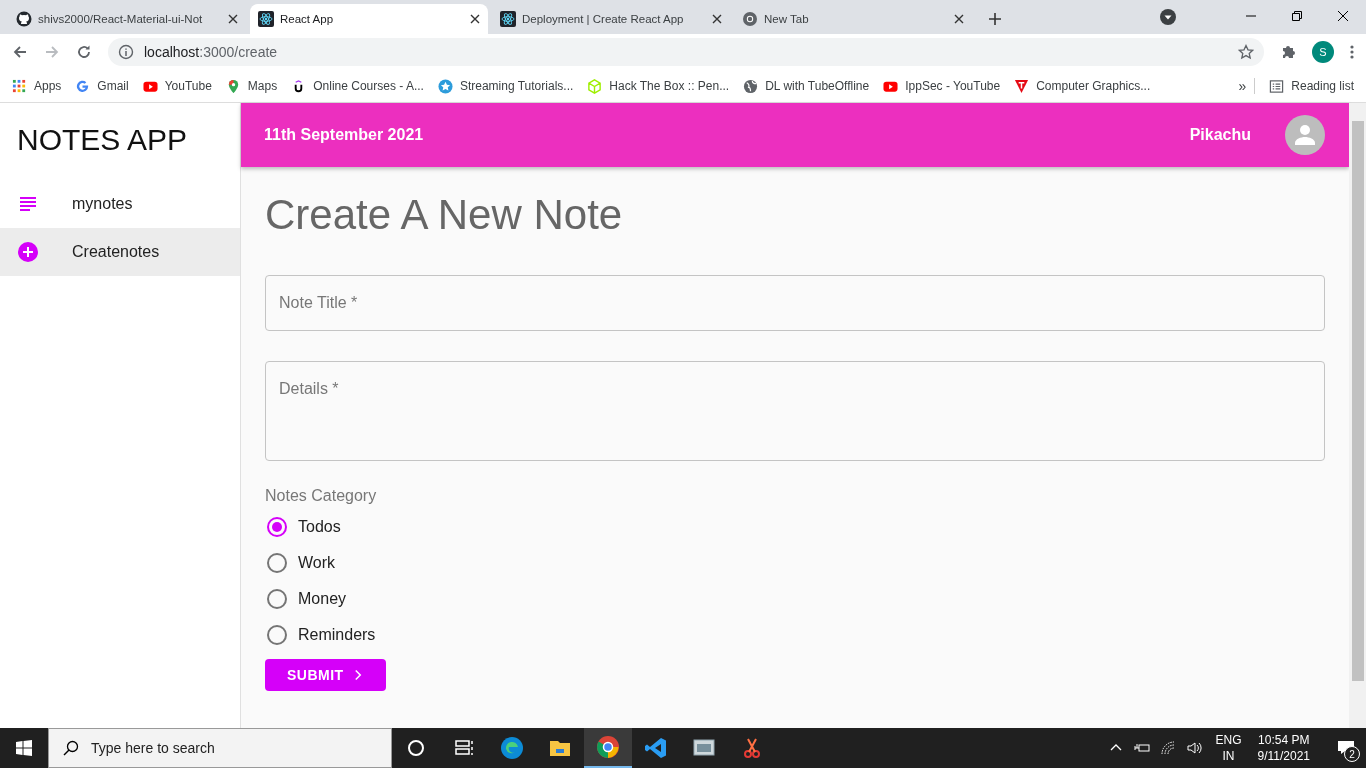  Describe the element at coordinates (1283, 748) in the screenshot. I see `clock: 10:54 PM 9/11/2021` at that location.